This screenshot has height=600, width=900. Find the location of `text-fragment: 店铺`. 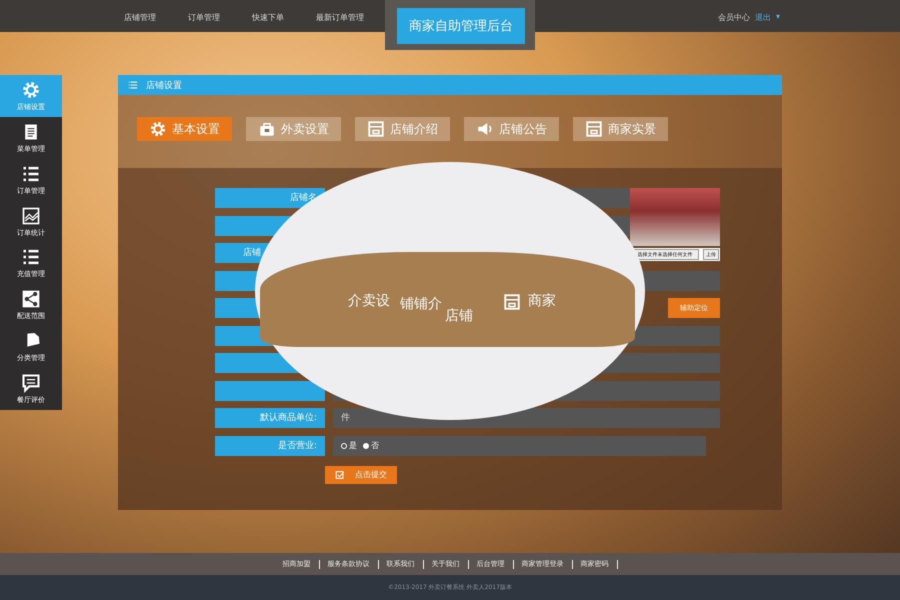

text-fragment: 店铺 is located at coordinates (459, 316).